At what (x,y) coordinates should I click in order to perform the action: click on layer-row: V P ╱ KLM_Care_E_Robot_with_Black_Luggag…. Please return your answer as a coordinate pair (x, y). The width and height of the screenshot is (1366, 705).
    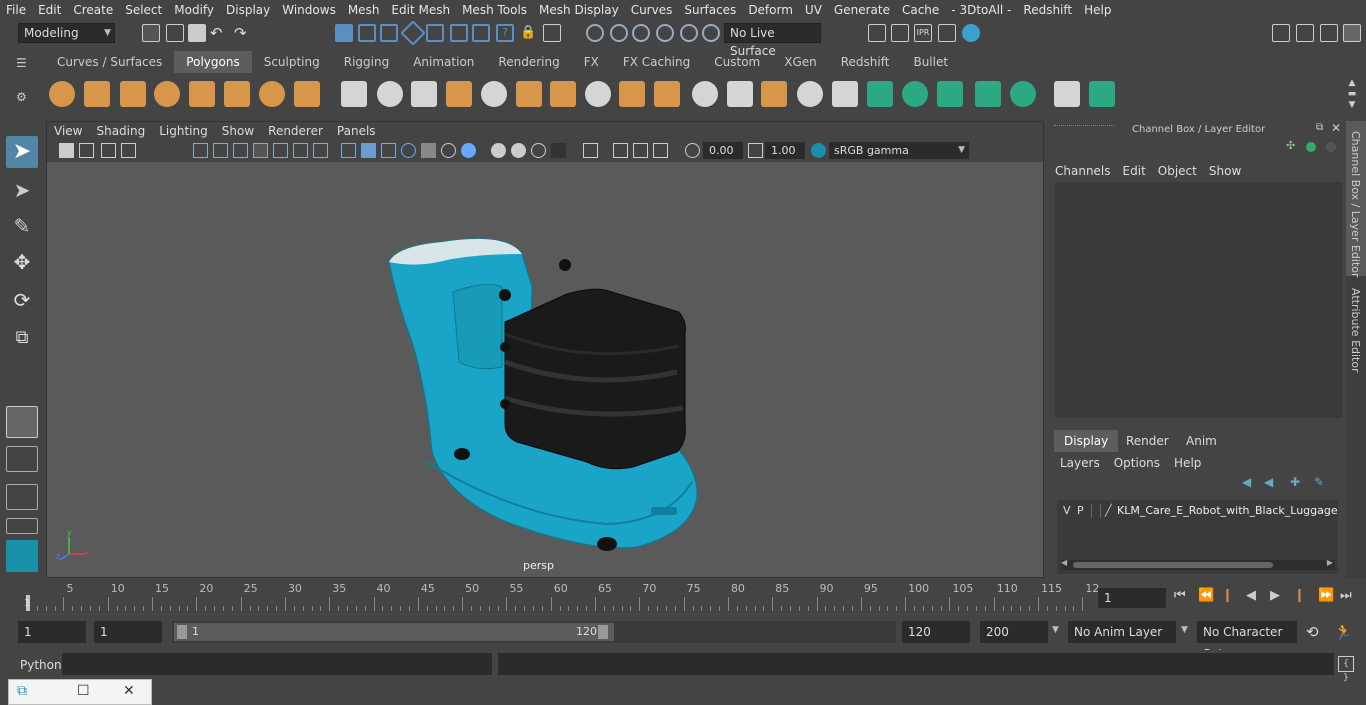
    Looking at the image, I should click on (1197, 512).